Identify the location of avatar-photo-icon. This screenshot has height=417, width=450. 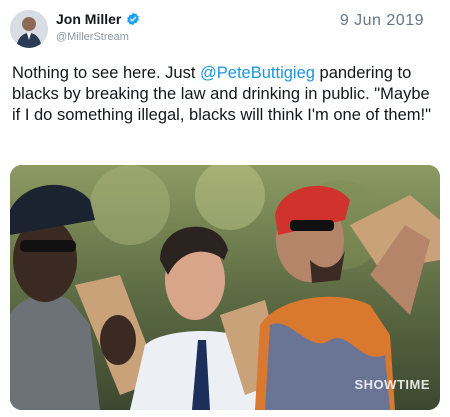
(29, 29).